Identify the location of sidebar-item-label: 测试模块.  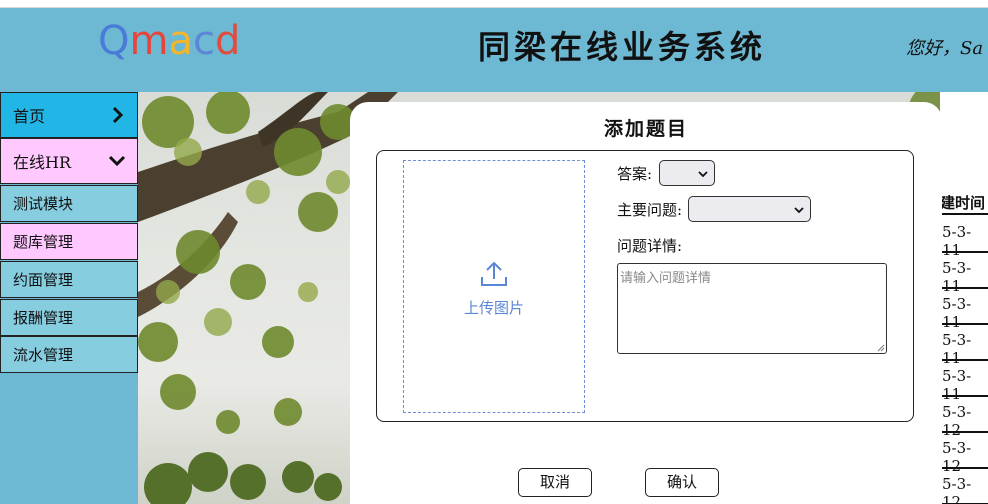
(43, 204).